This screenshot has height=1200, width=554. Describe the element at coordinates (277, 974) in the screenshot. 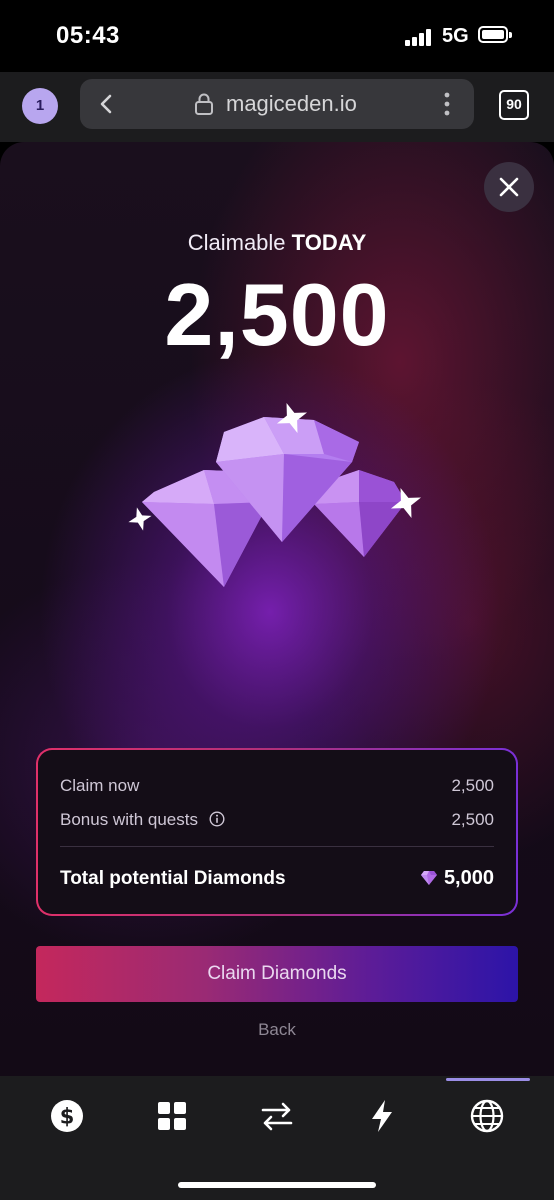

I see `claim-diamonds-button: Claim Diamonds` at that location.